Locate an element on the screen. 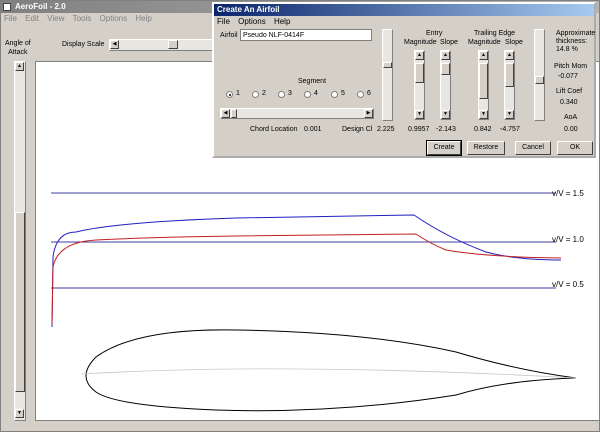 The height and width of the screenshot is (432, 600). create-button: Create is located at coordinates (444, 148).